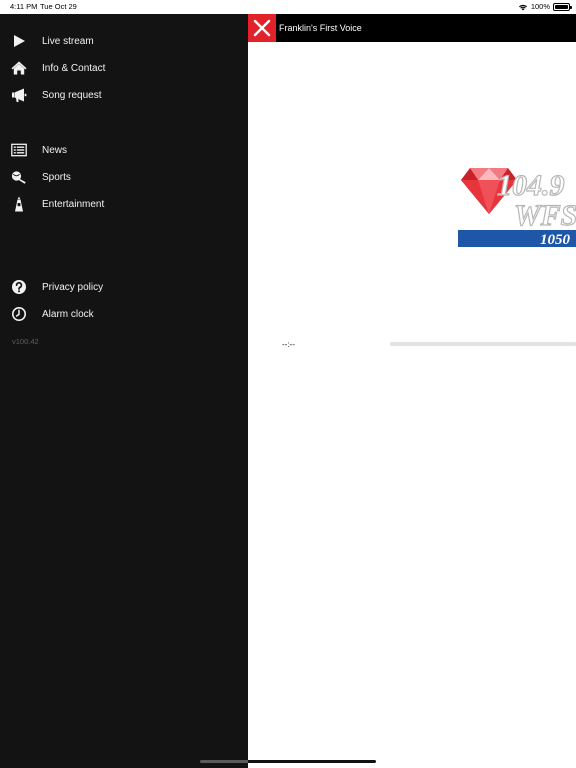 Image resolution: width=576 pixels, height=768 pixels. What do you see at coordinates (562, 6) in the screenshot?
I see `battery-icon` at bounding box center [562, 6].